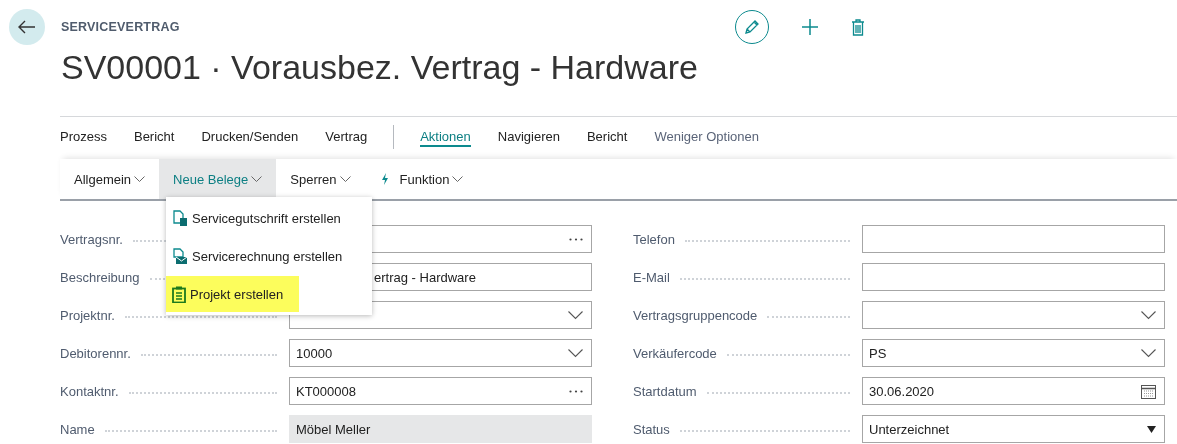 The image size is (1177, 444). What do you see at coordinates (180, 218) in the screenshot?
I see `document-icon` at bounding box center [180, 218].